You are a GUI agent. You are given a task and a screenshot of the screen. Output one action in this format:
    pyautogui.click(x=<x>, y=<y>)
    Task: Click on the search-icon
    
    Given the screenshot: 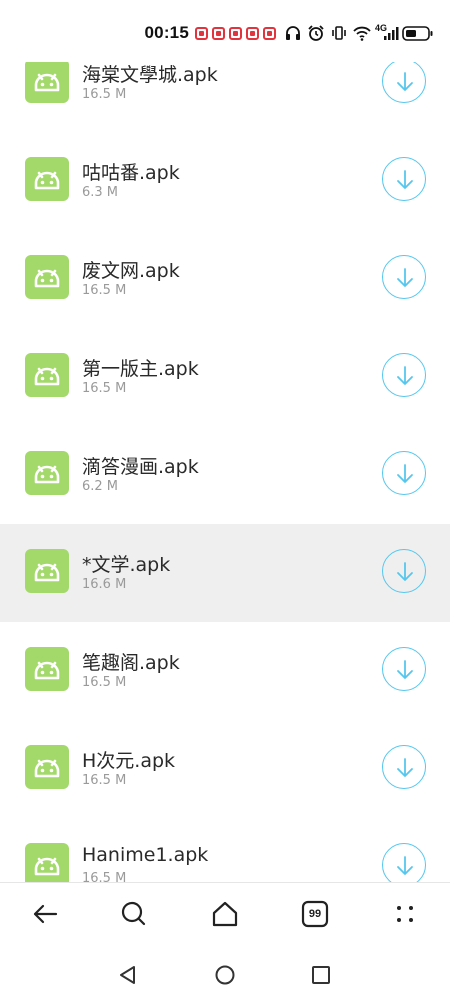 What is the action you would take?
    pyautogui.click(x=133, y=913)
    